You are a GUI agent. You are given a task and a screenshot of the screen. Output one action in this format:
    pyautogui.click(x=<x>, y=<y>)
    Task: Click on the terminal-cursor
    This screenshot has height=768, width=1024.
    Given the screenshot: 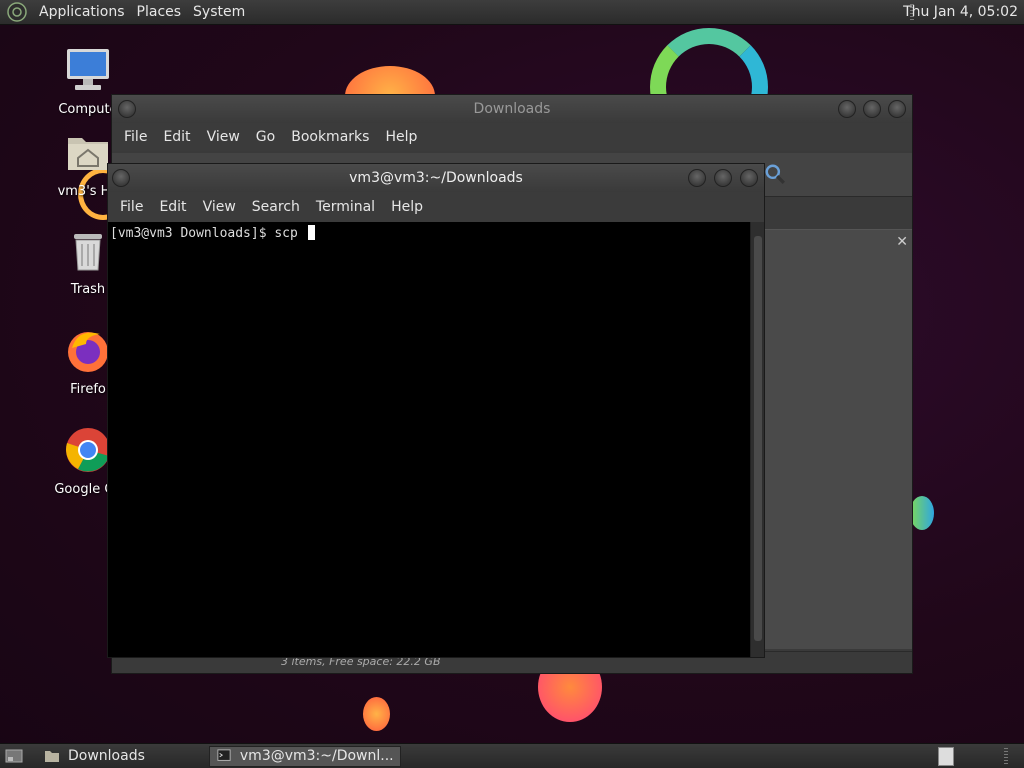 What is the action you would take?
    pyautogui.click(x=311, y=232)
    